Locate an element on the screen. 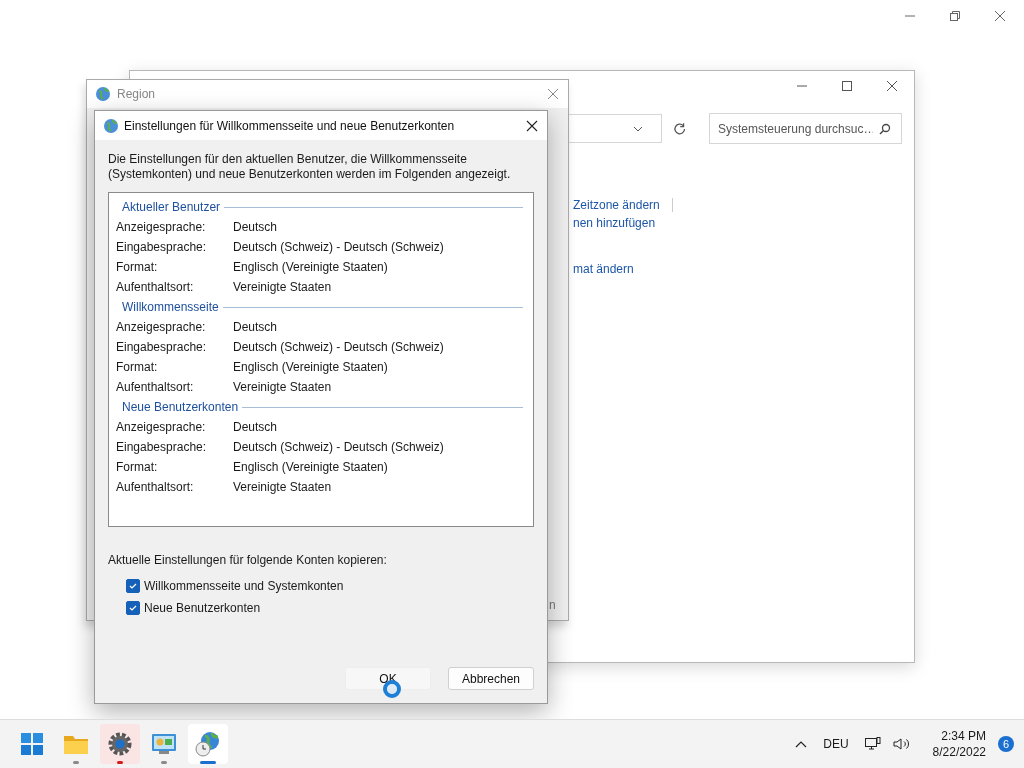 The height and width of the screenshot is (768, 1024). maximize-icon is located at coordinates (847, 86).